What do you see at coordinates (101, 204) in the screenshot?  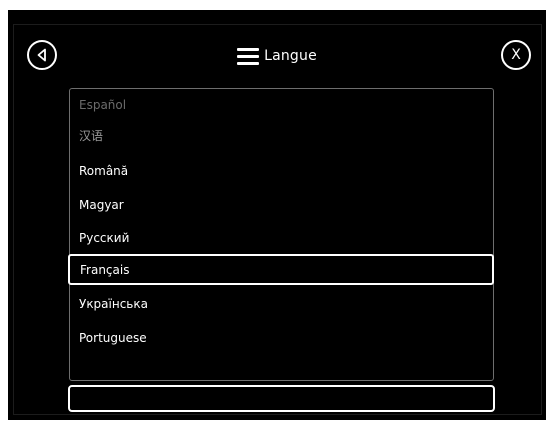 I see `list-item-label: Magyar` at bounding box center [101, 204].